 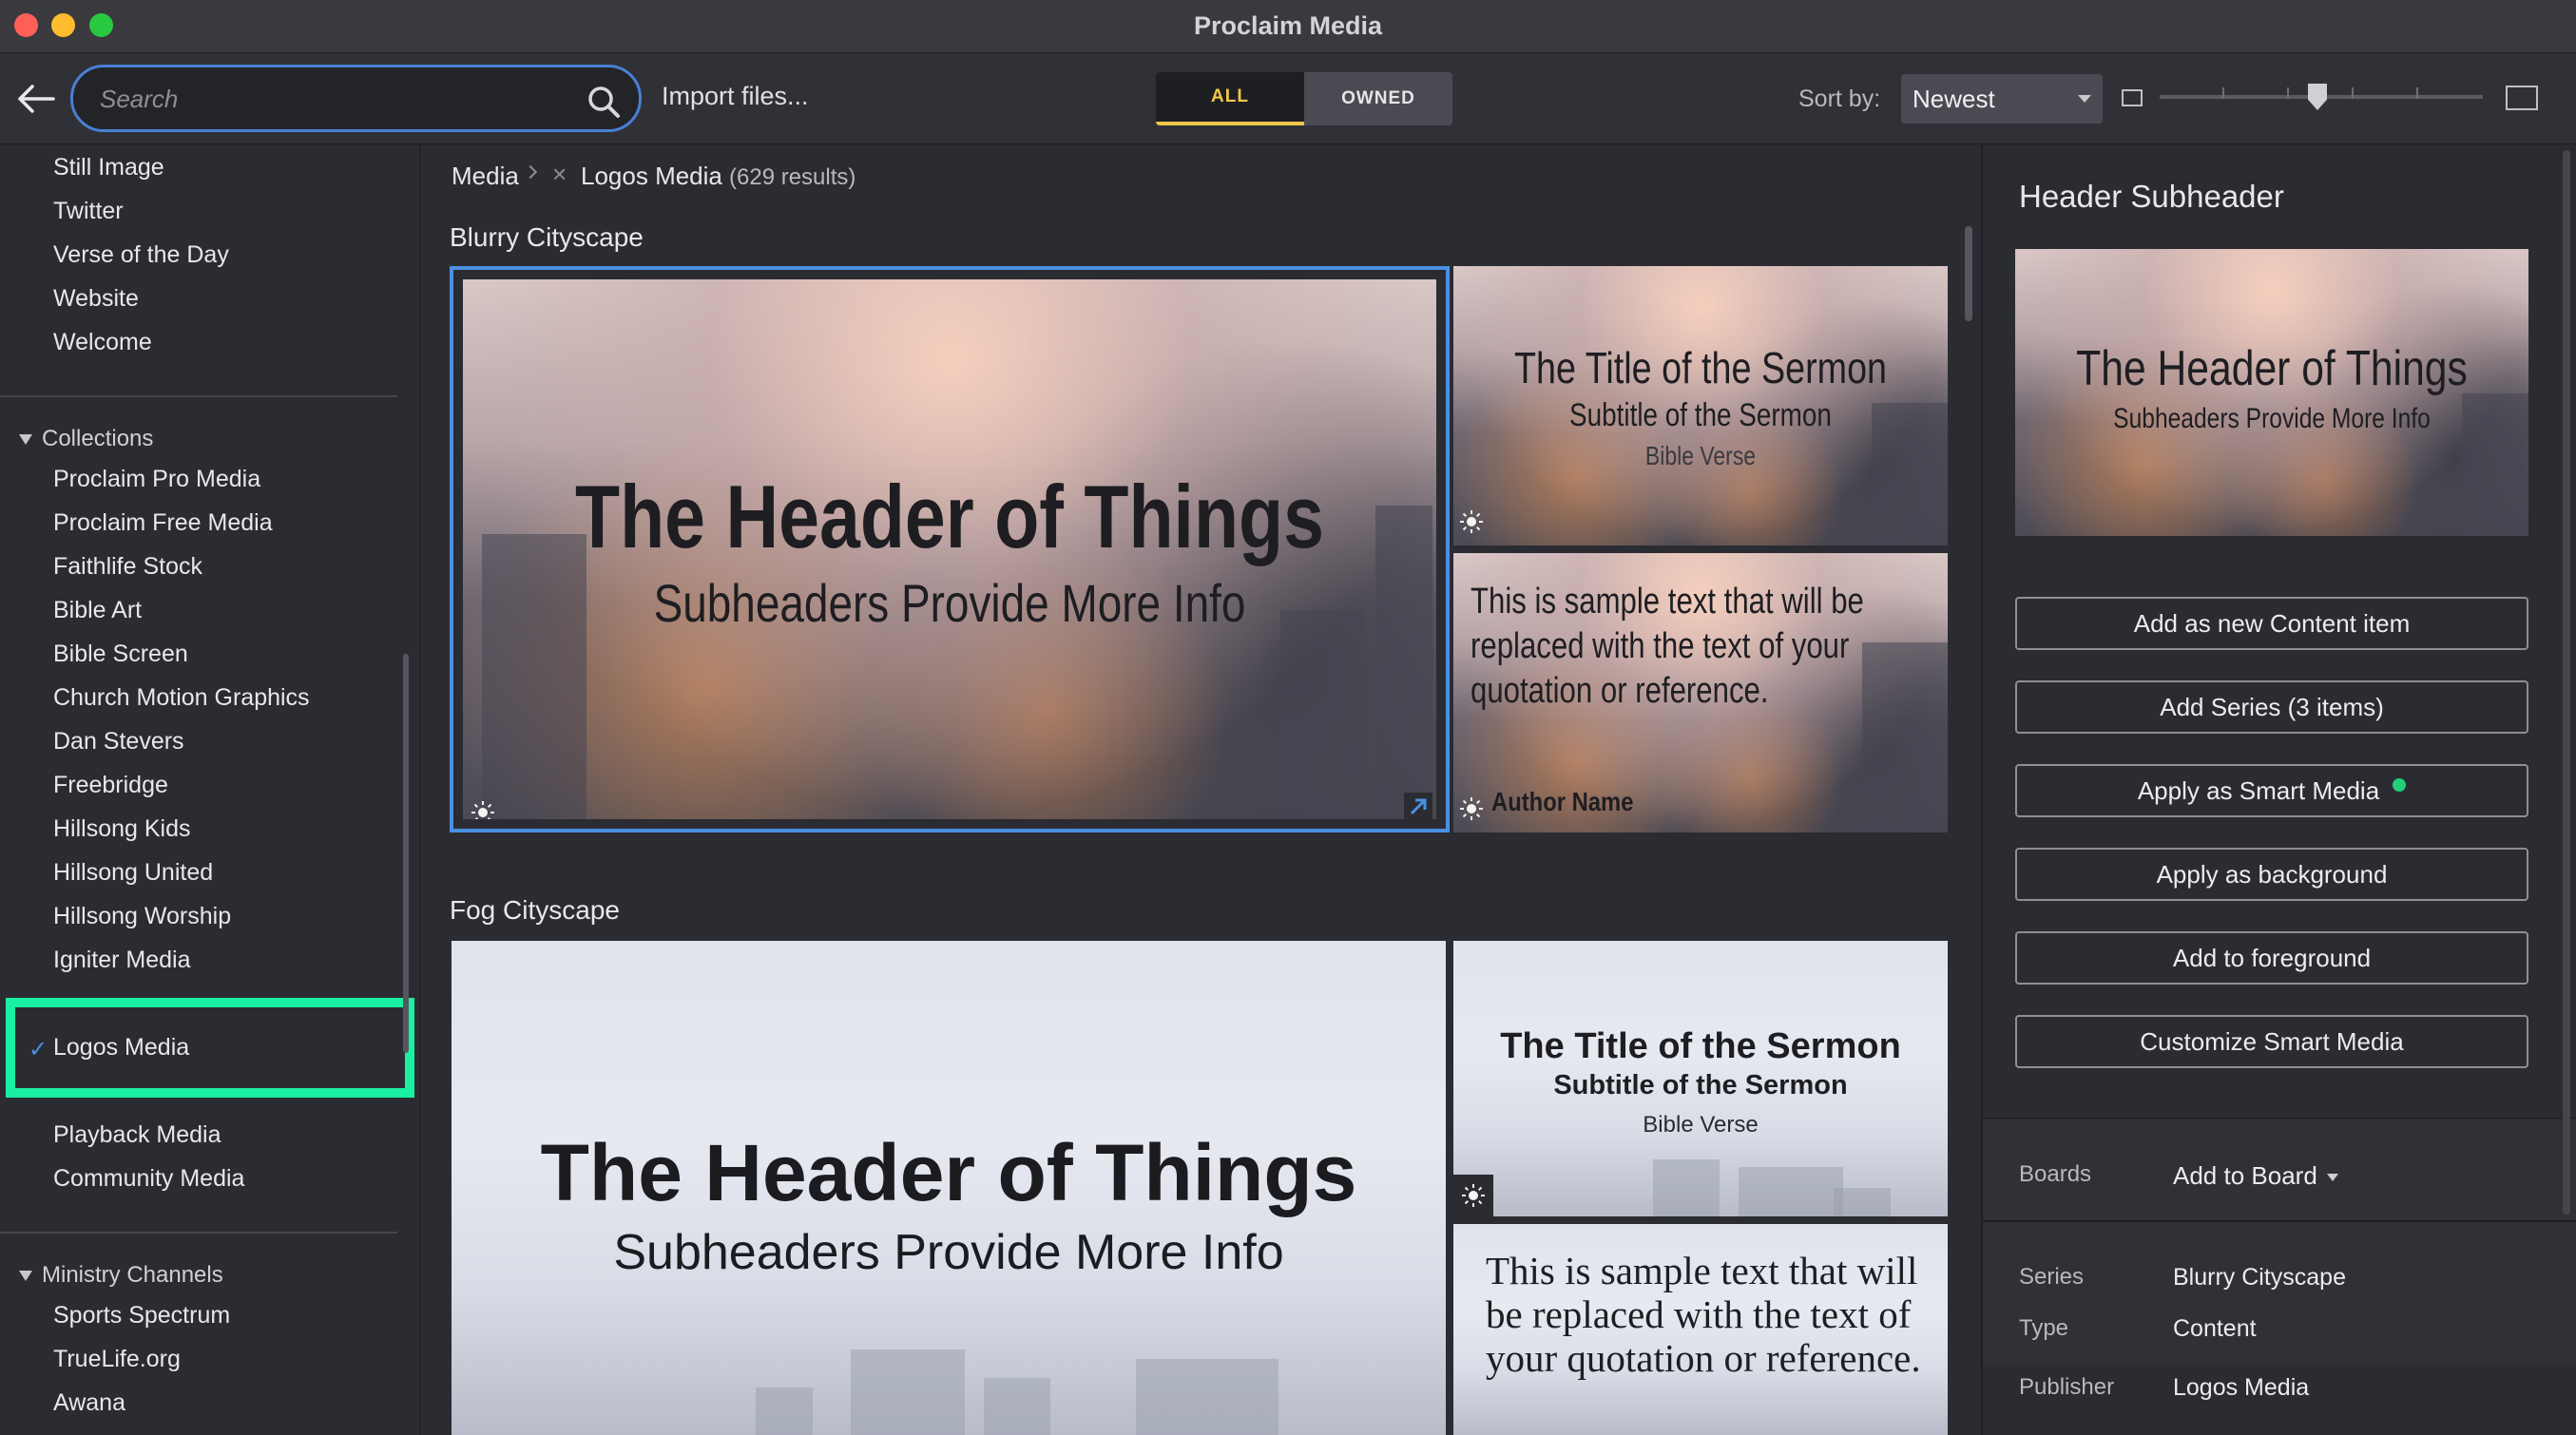 What do you see at coordinates (651, 176) in the screenshot?
I see `breadcrumb-filter: Logos Media` at bounding box center [651, 176].